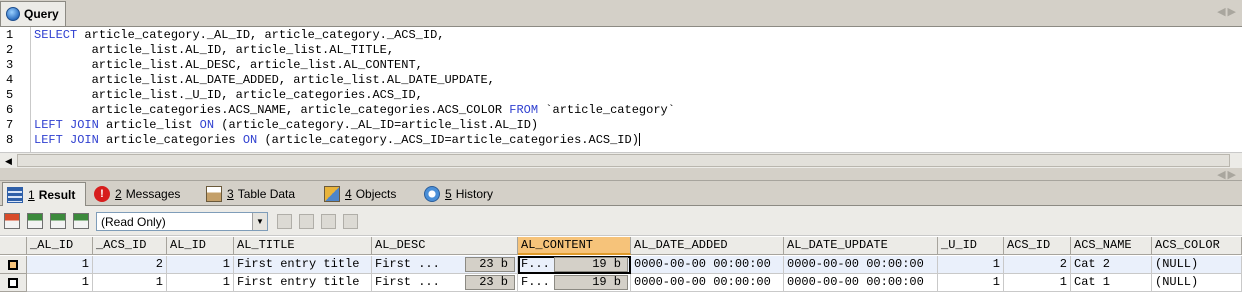  Describe the element at coordinates (60, 246) in the screenshot. I see `column-header: _AL_ID` at that location.